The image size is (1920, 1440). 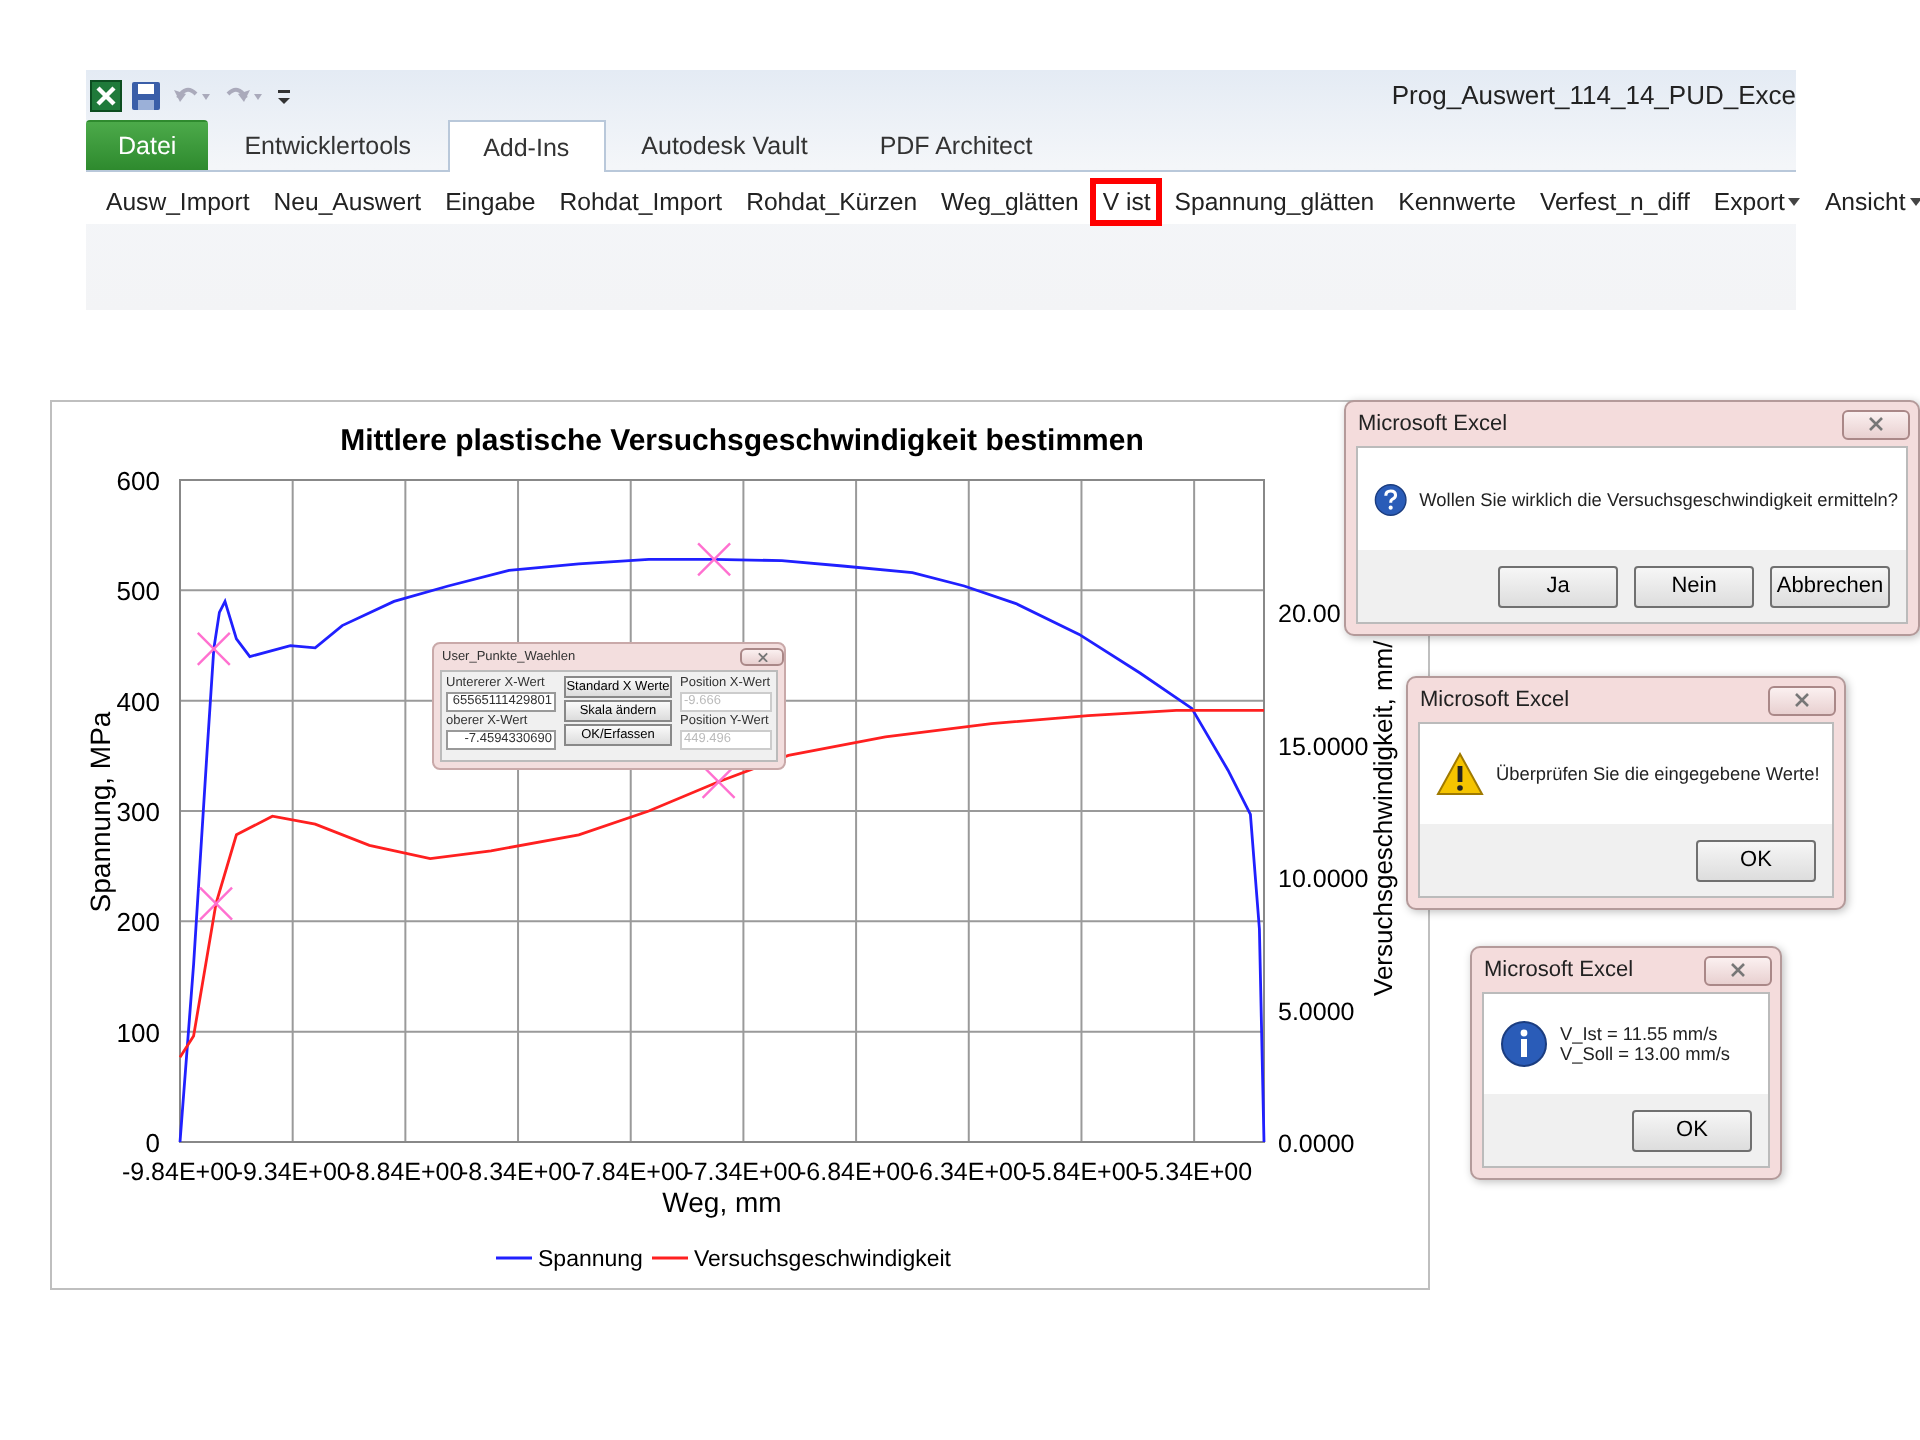 What do you see at coordinates (1457, 202) in the screenshot?
I see `ribbon-command: Kennwerte` at bounding box center [1457, 202].